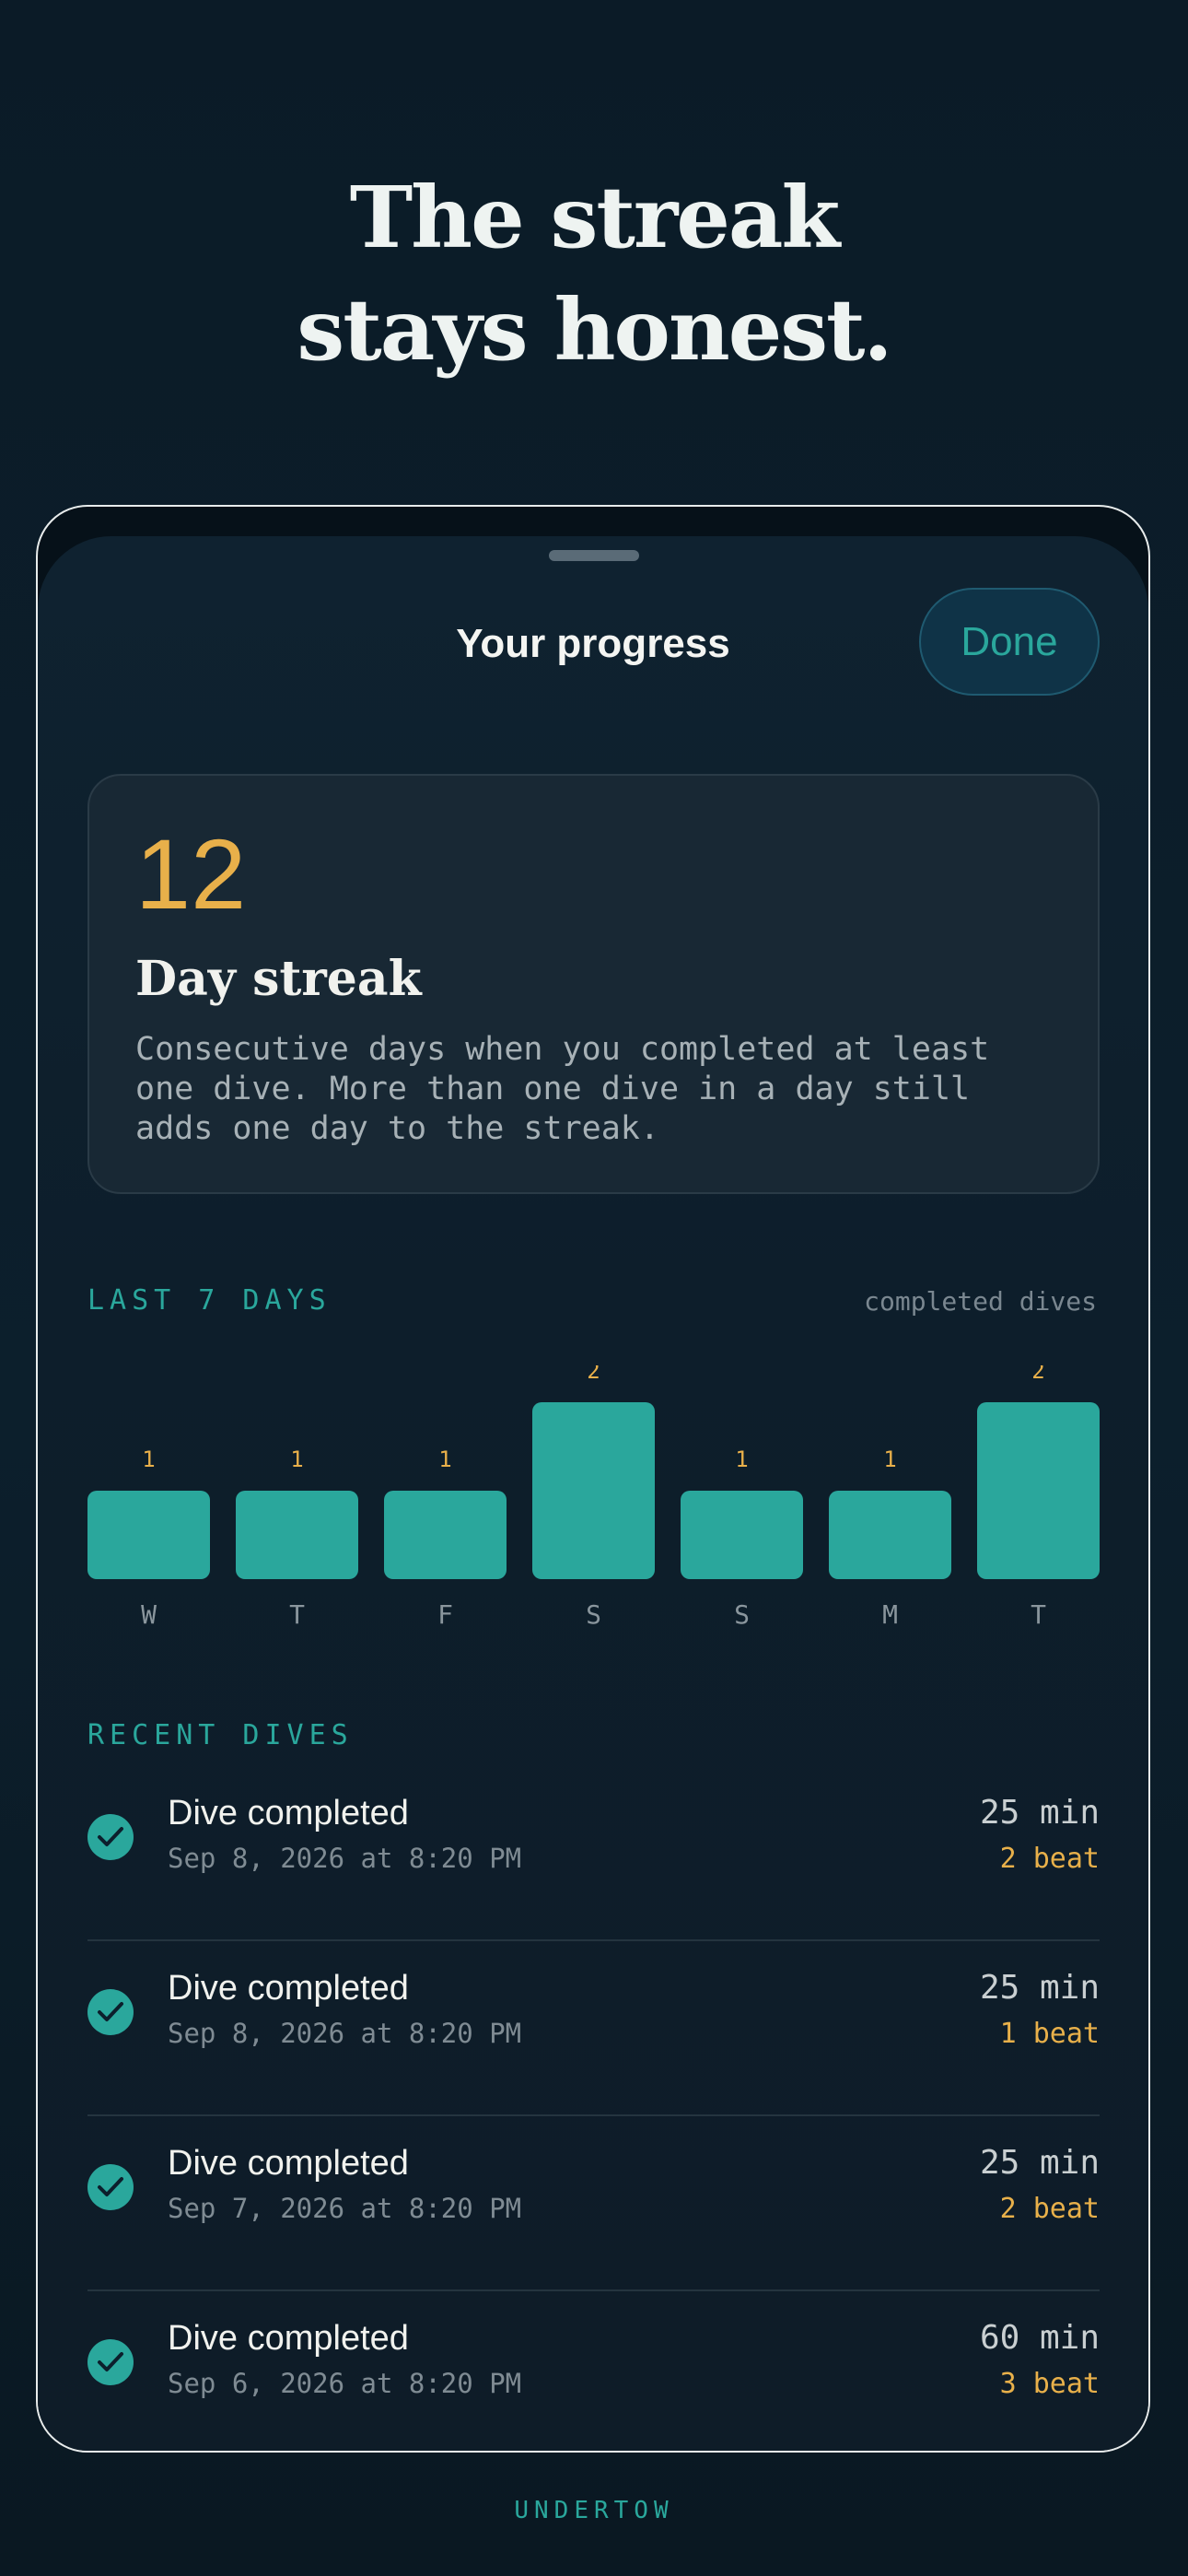 This screenshot has height=2576, width=1188. Describe the element at coordinates (980, 1301) in the screenshot. I see `completed-dives-note: completed dives` at that location.